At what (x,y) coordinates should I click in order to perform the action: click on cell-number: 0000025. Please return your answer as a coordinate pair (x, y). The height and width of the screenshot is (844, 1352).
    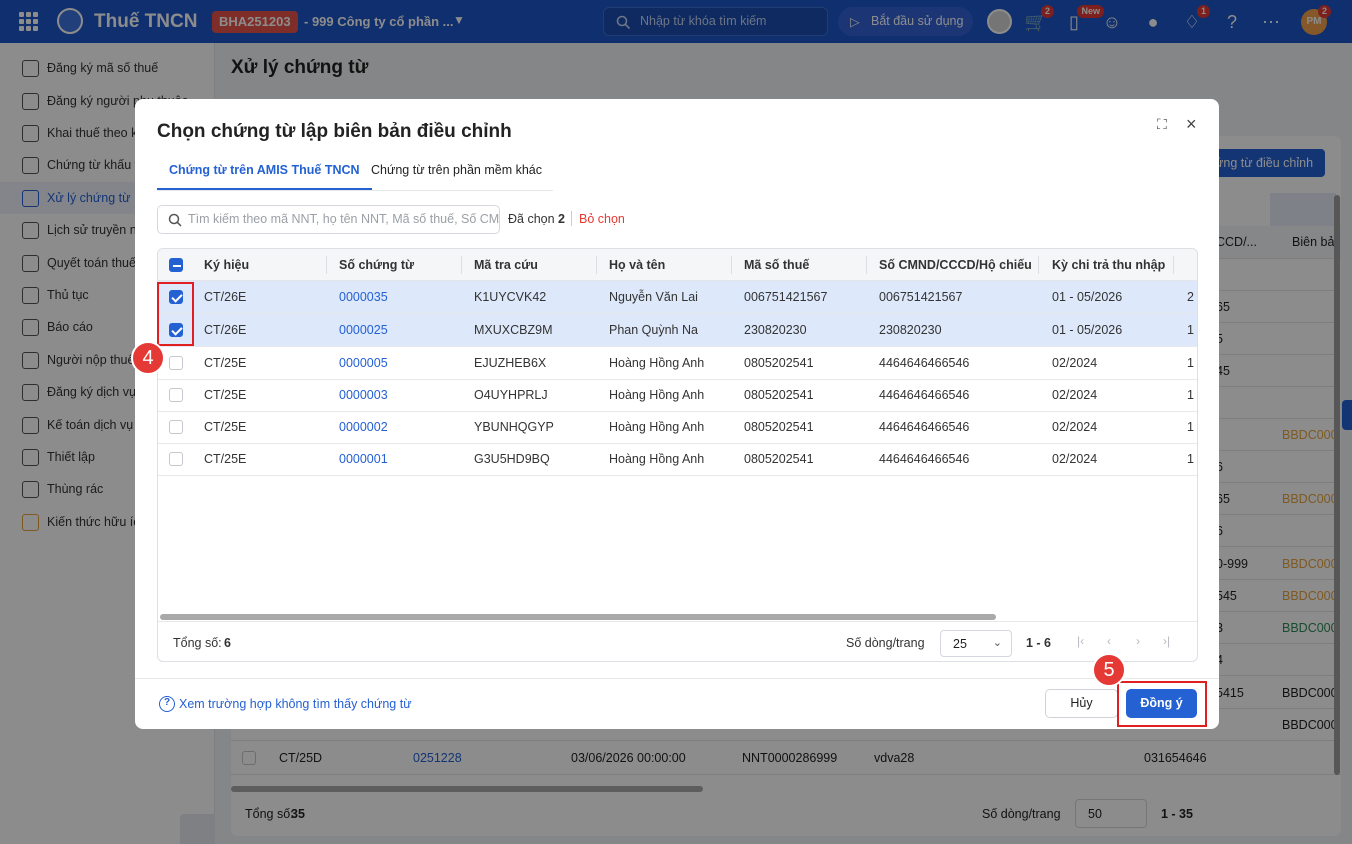
    Looking at the image, I should click on (363, 330).